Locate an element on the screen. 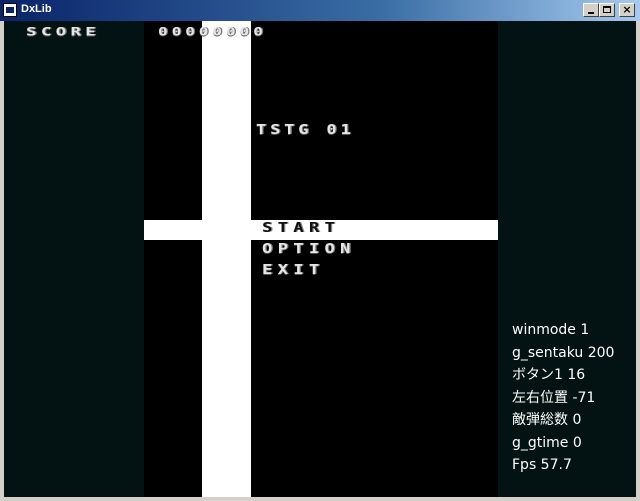 Image resolution: width=640 pixels, height=501 pixels. close-icon: × is located at coordinates (627, 9).